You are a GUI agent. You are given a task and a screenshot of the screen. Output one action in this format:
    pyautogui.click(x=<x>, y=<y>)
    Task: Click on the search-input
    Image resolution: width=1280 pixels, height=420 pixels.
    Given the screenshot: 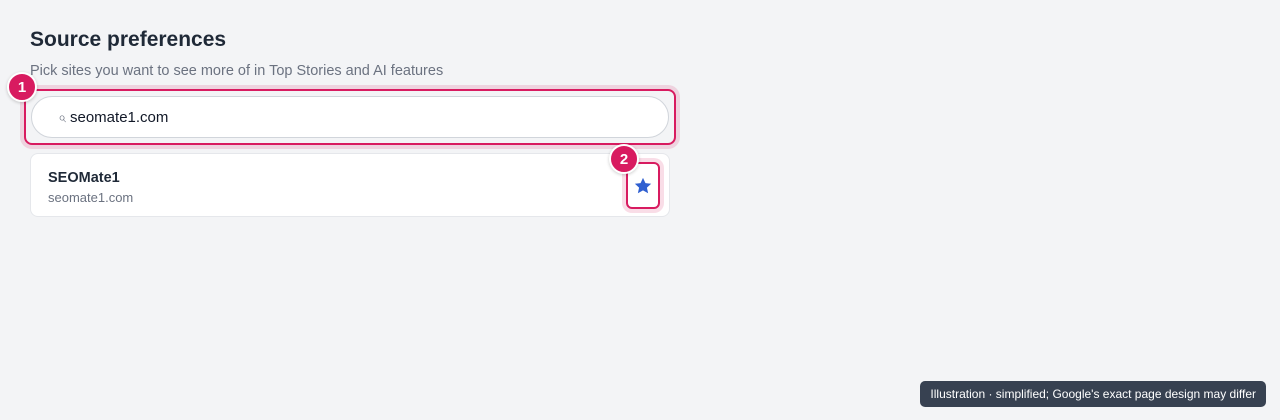 What is the action you would take?
    pyautogui.click(x=350, y=117)
    